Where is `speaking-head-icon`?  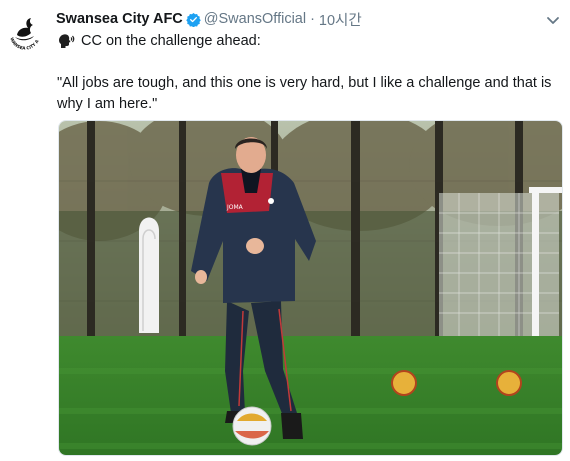
speaking-head-icon is located at coordinates (67, 41).